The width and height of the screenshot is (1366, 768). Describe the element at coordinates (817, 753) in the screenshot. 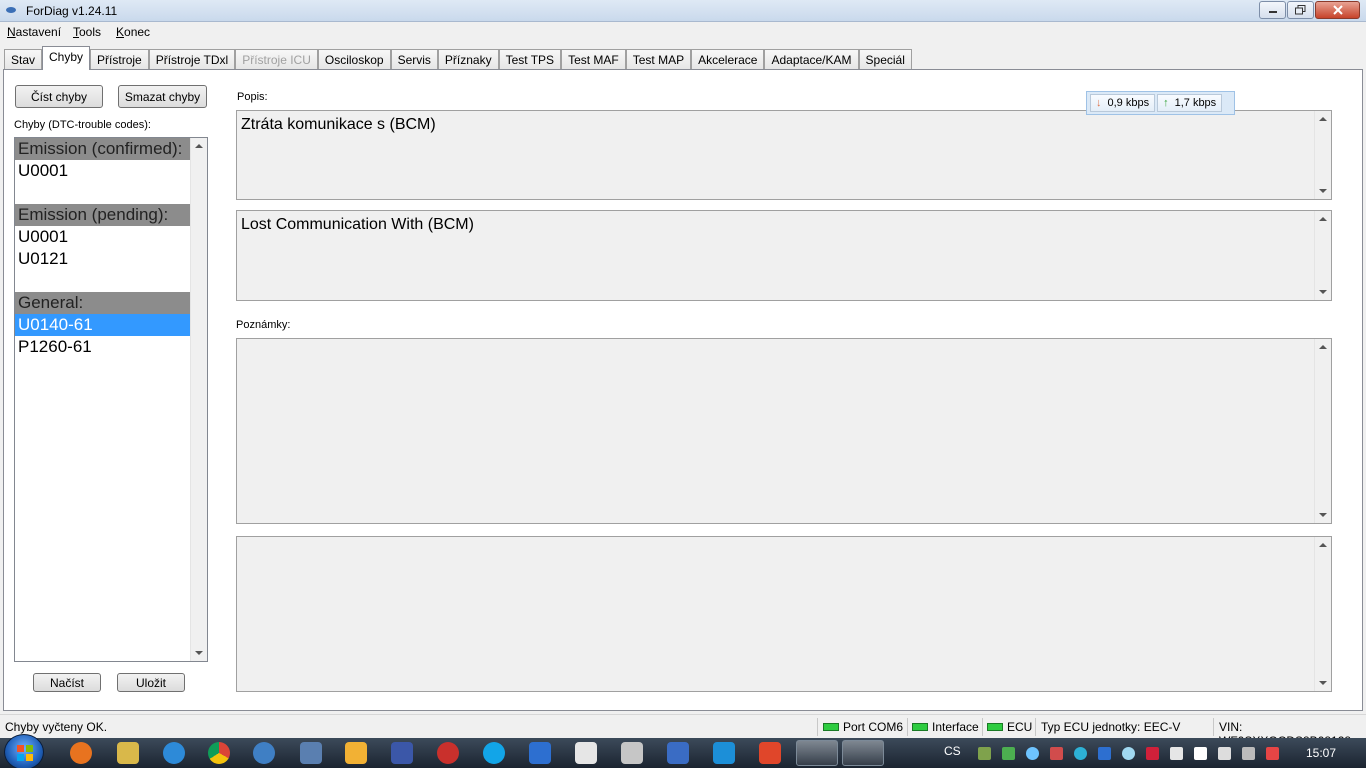

I see `taskbar-fordiag-button` at that location.